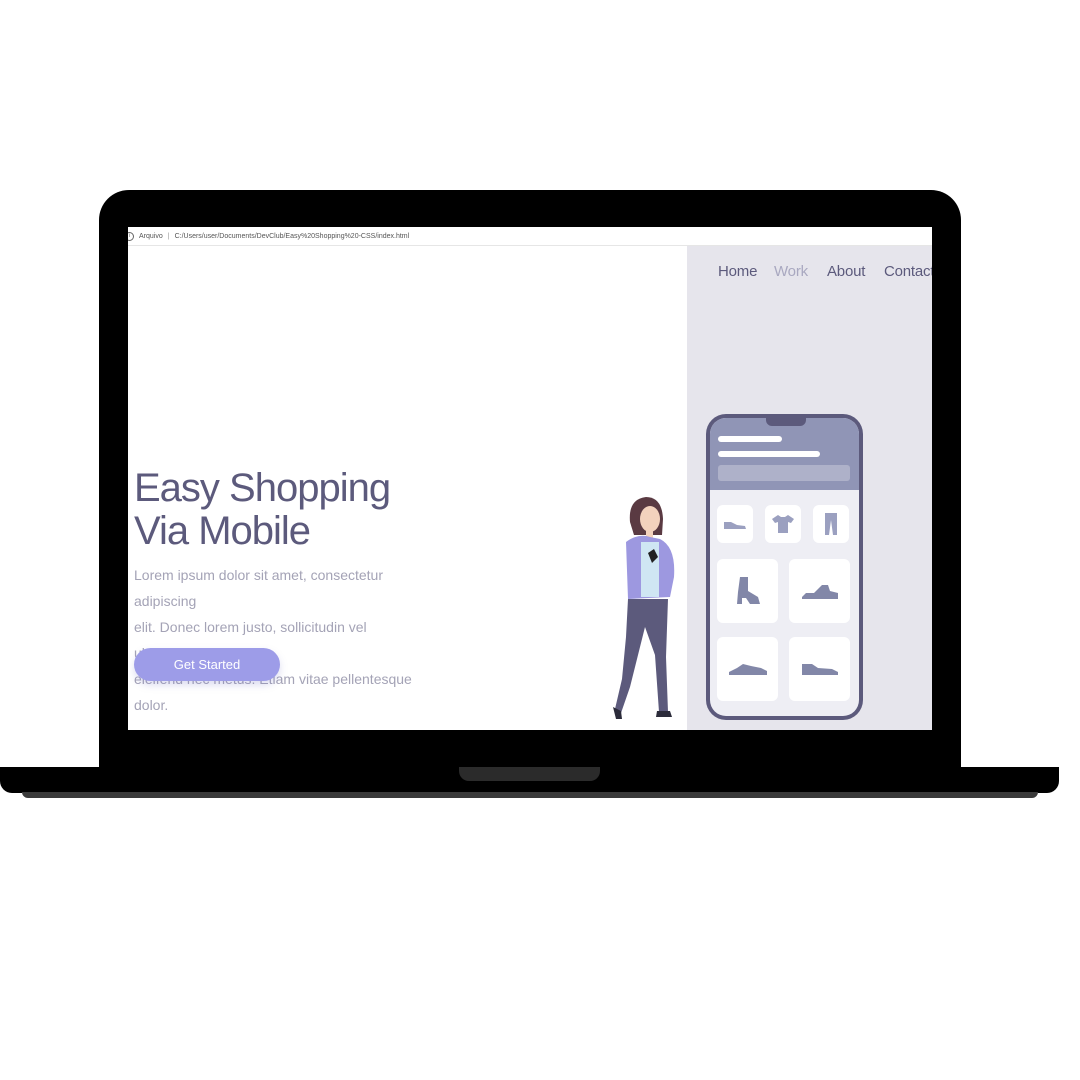 The width and height of the screenshot is (1080, 1080). Describe the element at coordinates (846, 271) in the screenshot. I see `nav-about: About` at that location.